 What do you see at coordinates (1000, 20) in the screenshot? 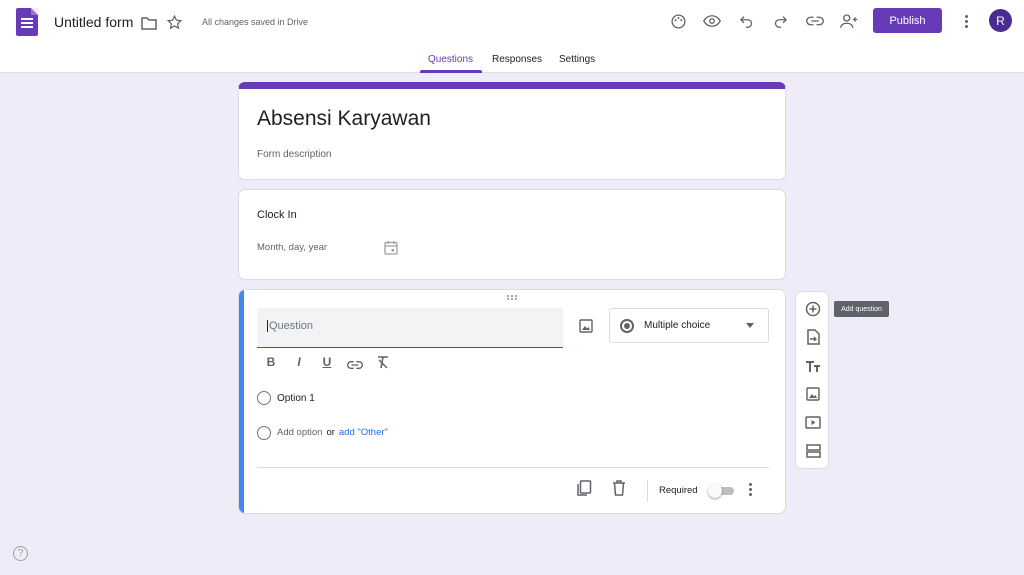
I see `avatar: R` at bounding box center [1000, 20].